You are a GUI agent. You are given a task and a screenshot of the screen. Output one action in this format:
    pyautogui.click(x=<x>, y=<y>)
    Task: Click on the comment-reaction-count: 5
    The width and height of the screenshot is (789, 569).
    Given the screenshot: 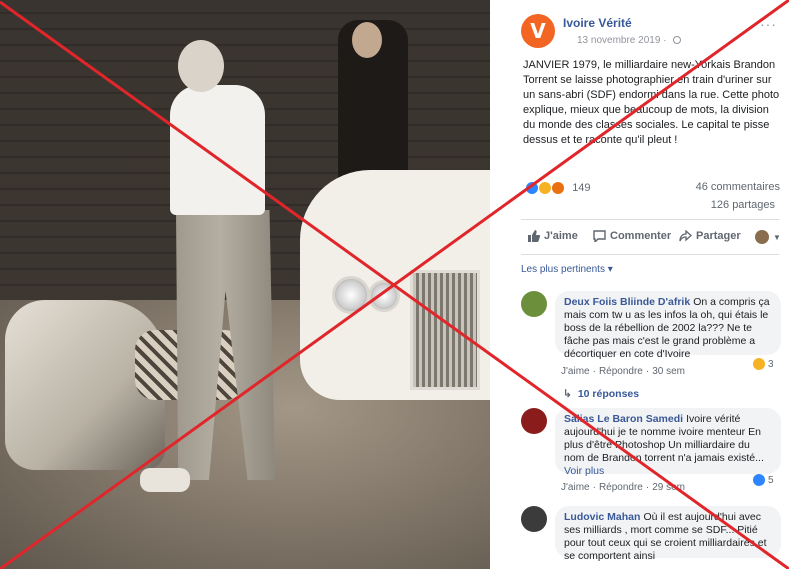 What is the action you would take?
    pyautogui.click(x=771, y=480)
    